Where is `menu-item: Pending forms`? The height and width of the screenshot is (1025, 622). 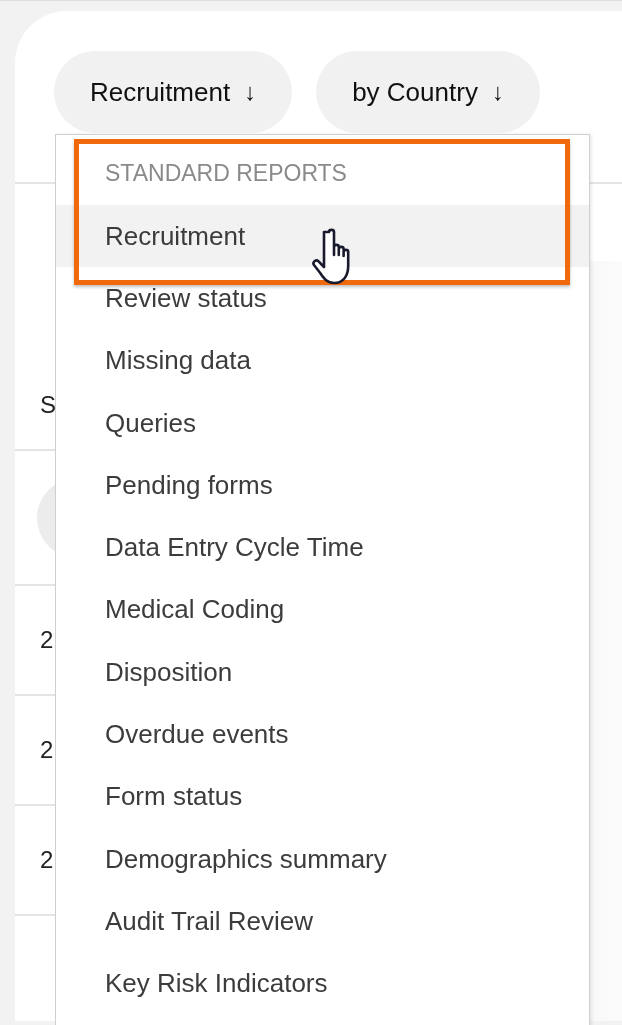 menu-item: Pending forms is located at coordinates (322, 485).